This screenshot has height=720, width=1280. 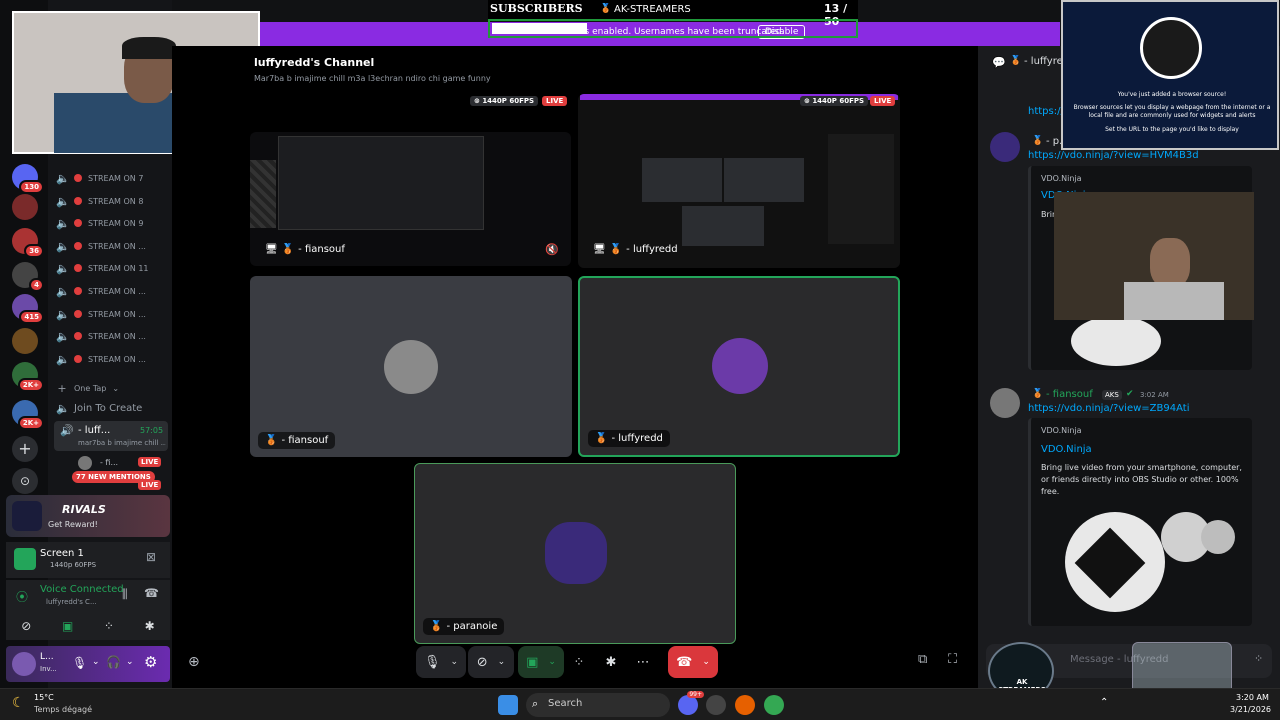 What do you see at coordinates (28, 277) in the screenshot?
I see `server-icon: 4` at bounding box center [28, 277].